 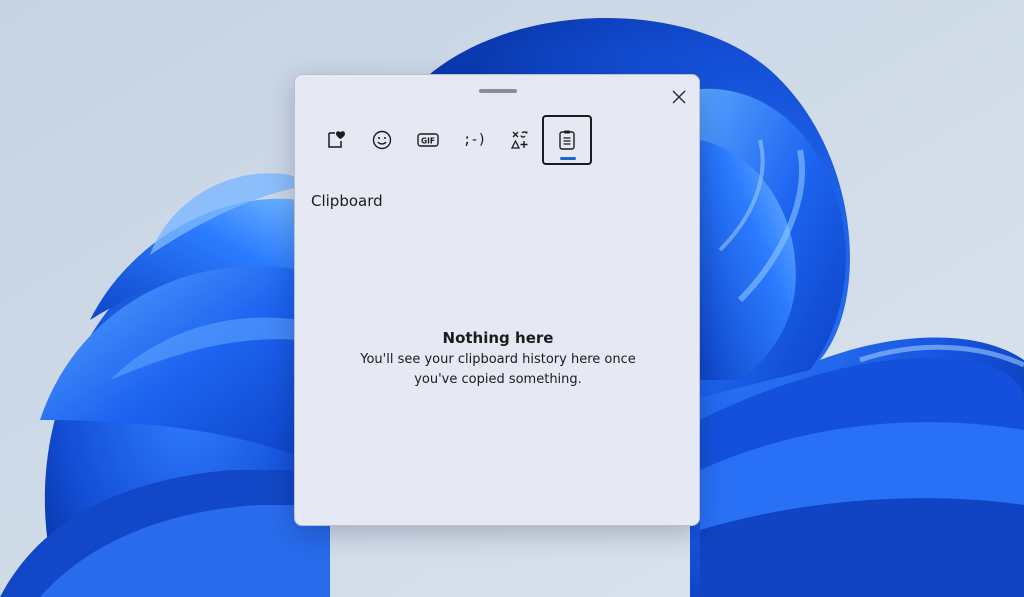 I want to click on tab-emoji, so click(x=382, y=140).